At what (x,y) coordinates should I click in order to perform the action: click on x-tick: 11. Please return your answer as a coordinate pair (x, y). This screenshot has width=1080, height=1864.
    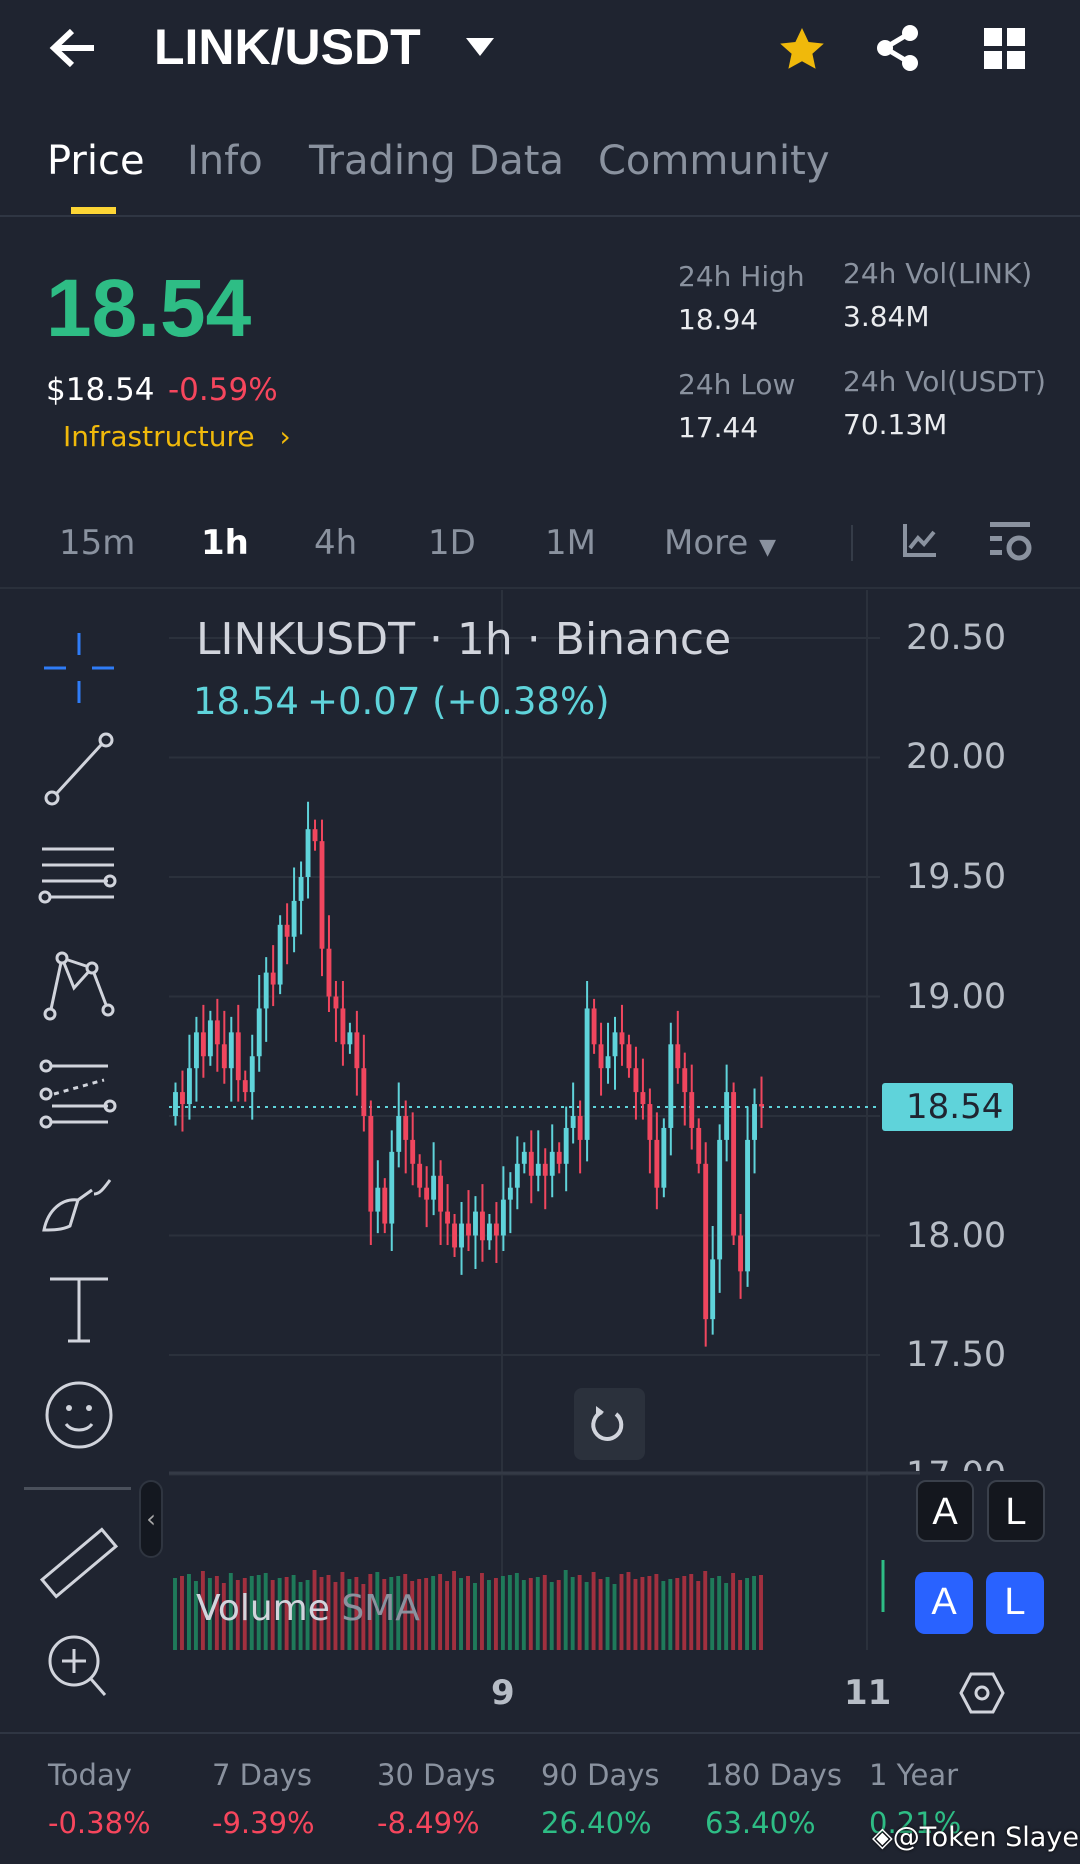
    Looking at the image, I should click on (868, 1693).